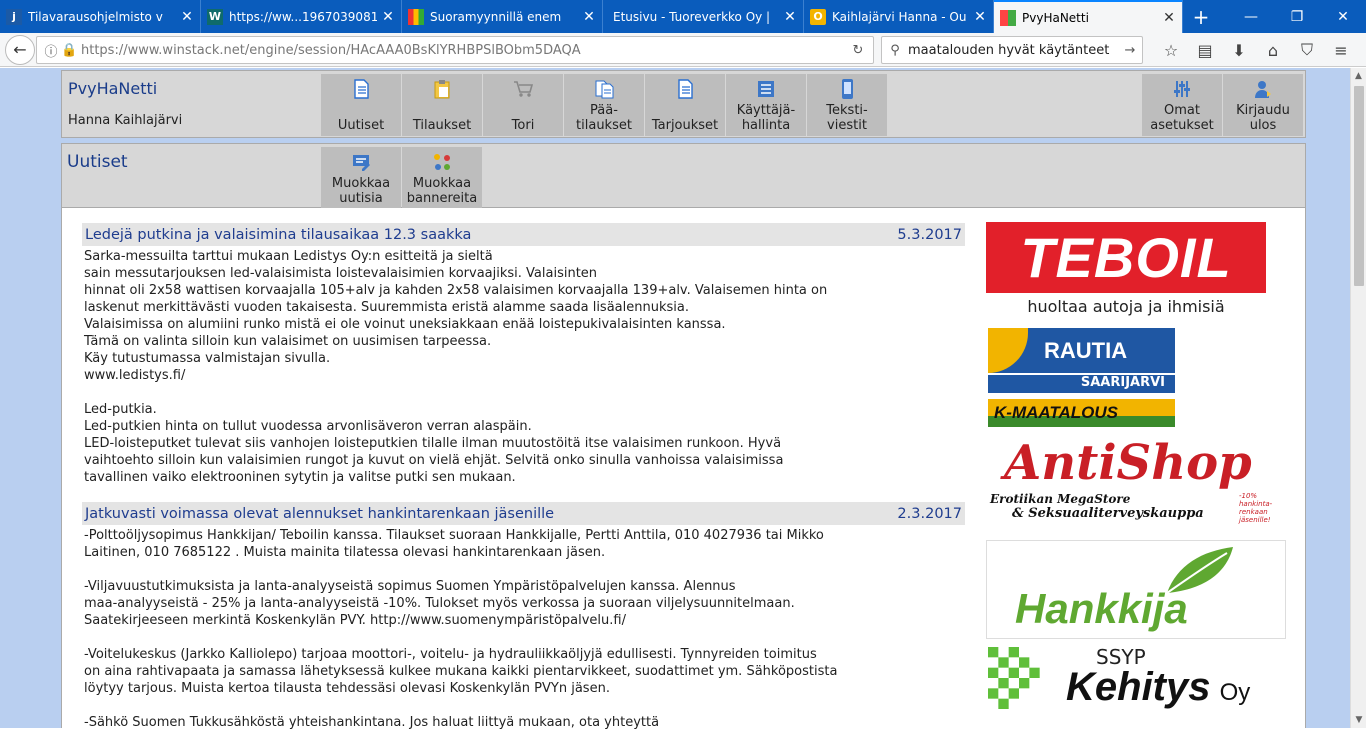  What do you see at coordinates (818, 16) in the screenshot?
I see `favicon-icon: O` at bounding box center [818, 16].